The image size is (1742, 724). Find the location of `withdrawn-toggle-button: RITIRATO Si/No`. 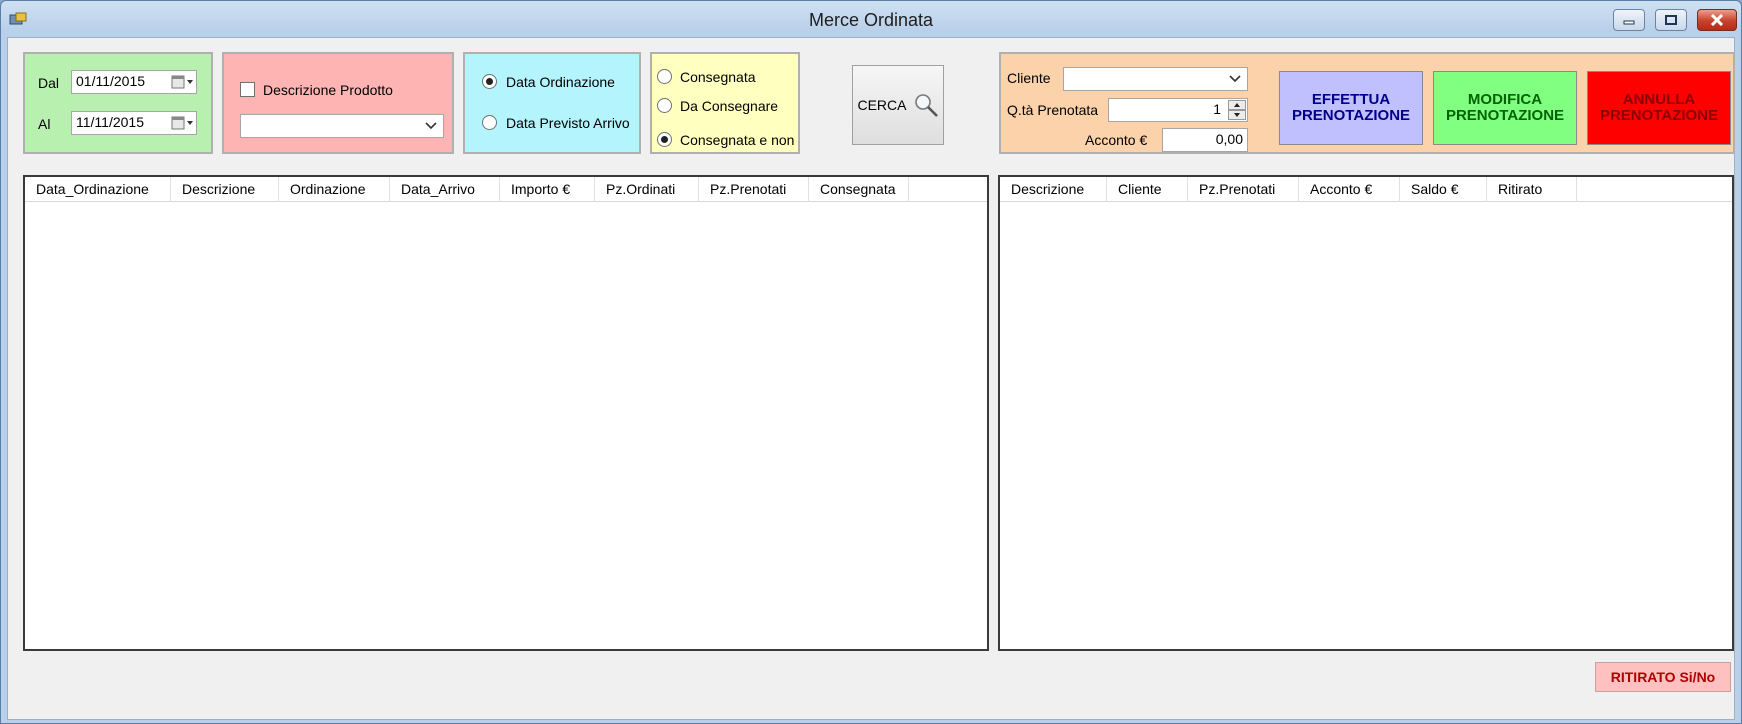

withdrawn-toggle-button: RITIRATO Si/No is located at coordinates (1663, 677).